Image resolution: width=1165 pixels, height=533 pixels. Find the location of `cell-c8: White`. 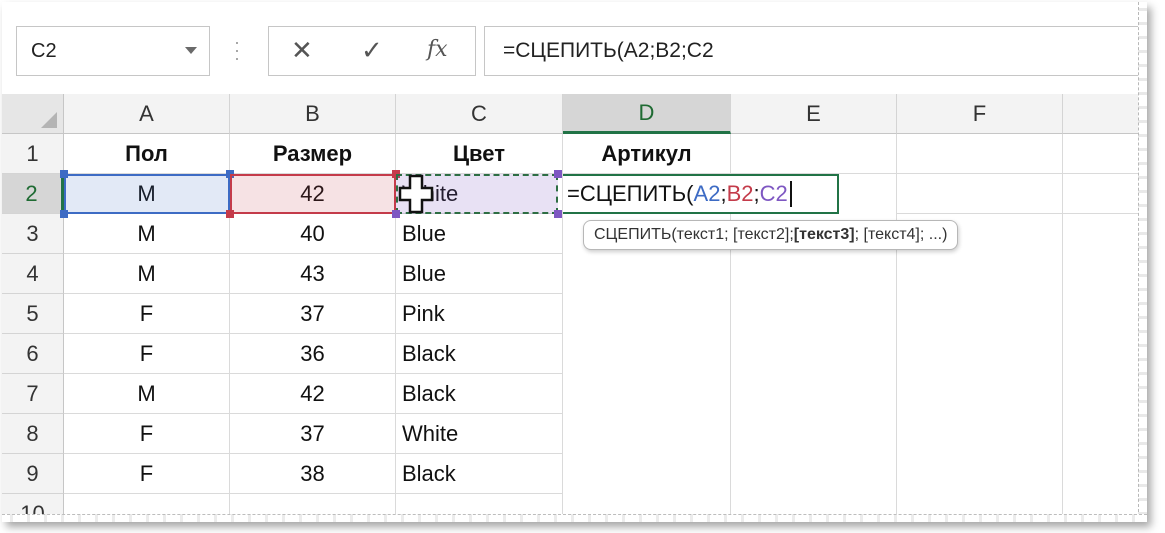

cell-c8: White is located at coordinates (479, 434).